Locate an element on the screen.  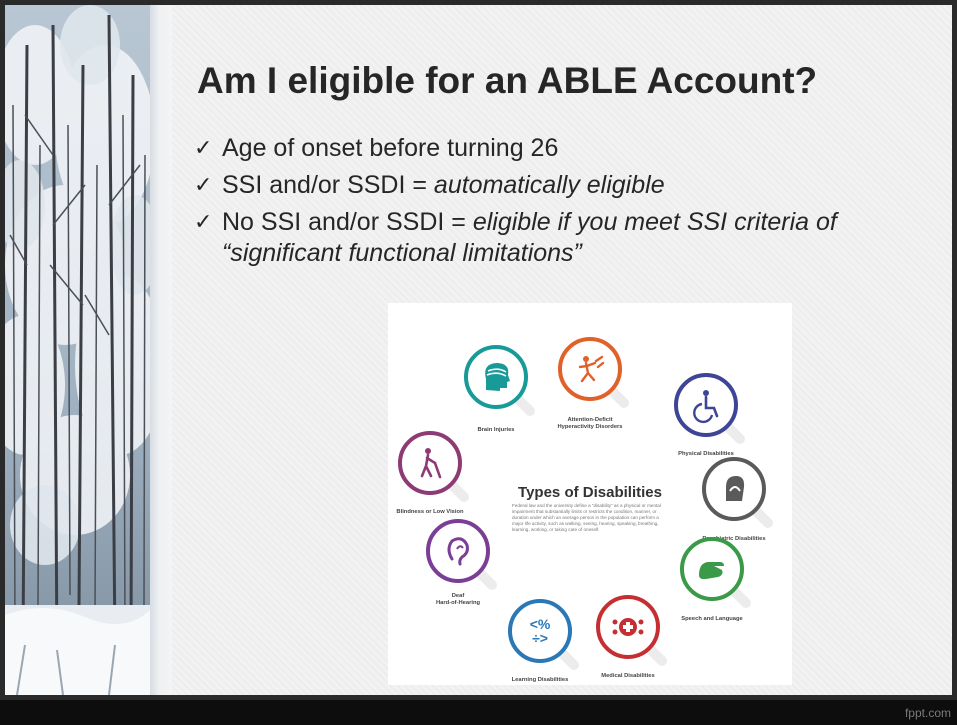
category-head-in-hands: Psychiatric Disabilities is located at coordinates (737, 499).